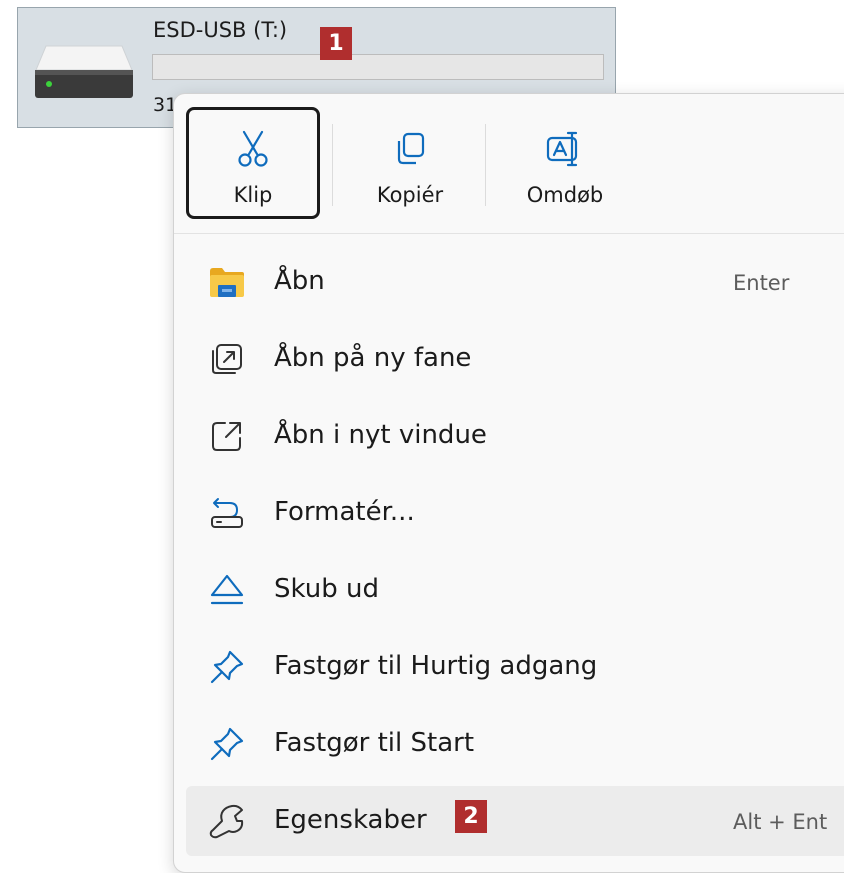  I want to click on scissors-icon, so click(253, 148).